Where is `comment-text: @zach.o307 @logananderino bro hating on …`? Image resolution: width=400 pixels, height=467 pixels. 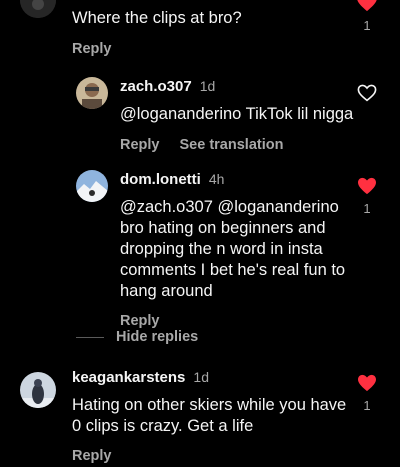 comment-text: @zach.o307 @logananderino bro hating on … is located at coordinates (233, 249).